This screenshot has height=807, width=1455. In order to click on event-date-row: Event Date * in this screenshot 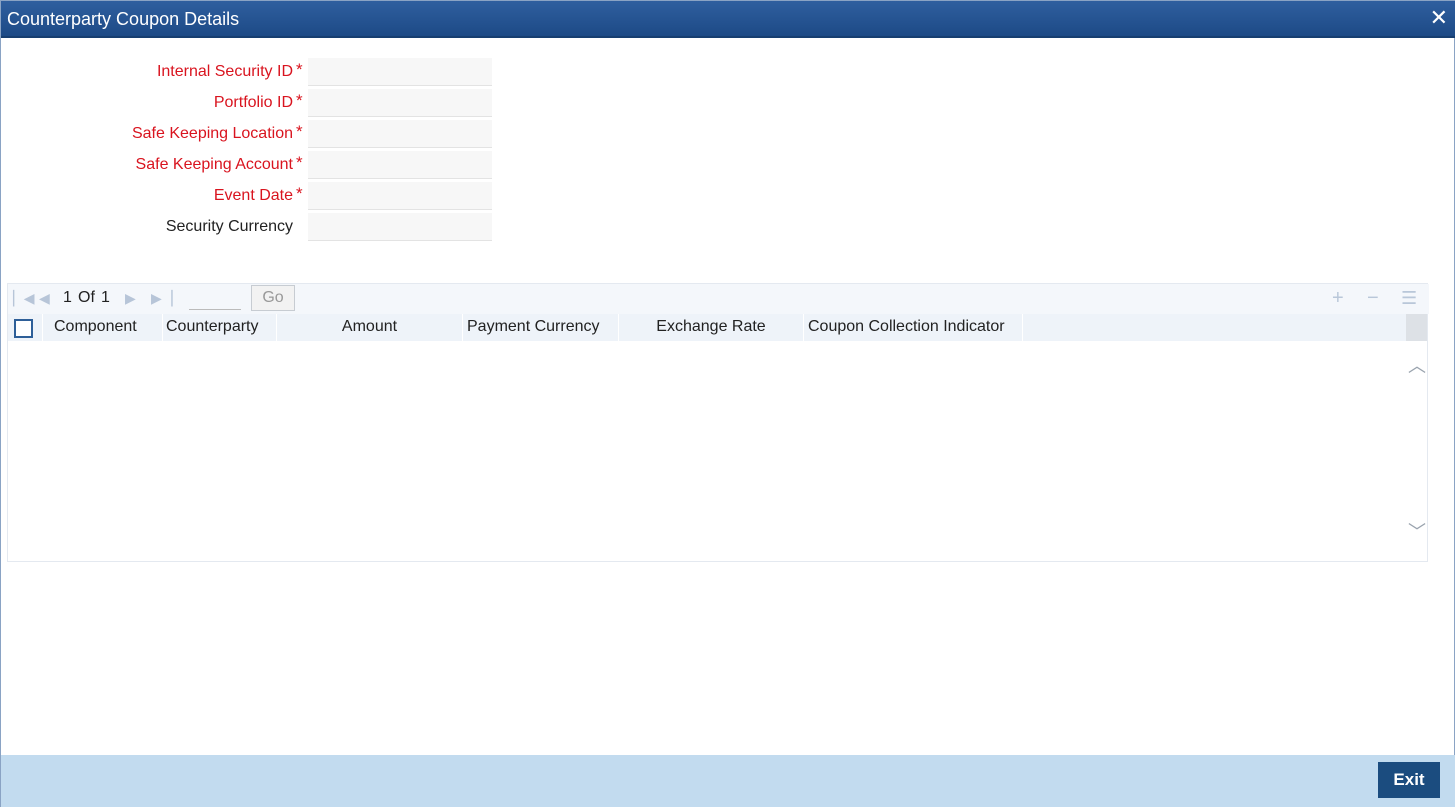, I will do `click(251, 196)`.